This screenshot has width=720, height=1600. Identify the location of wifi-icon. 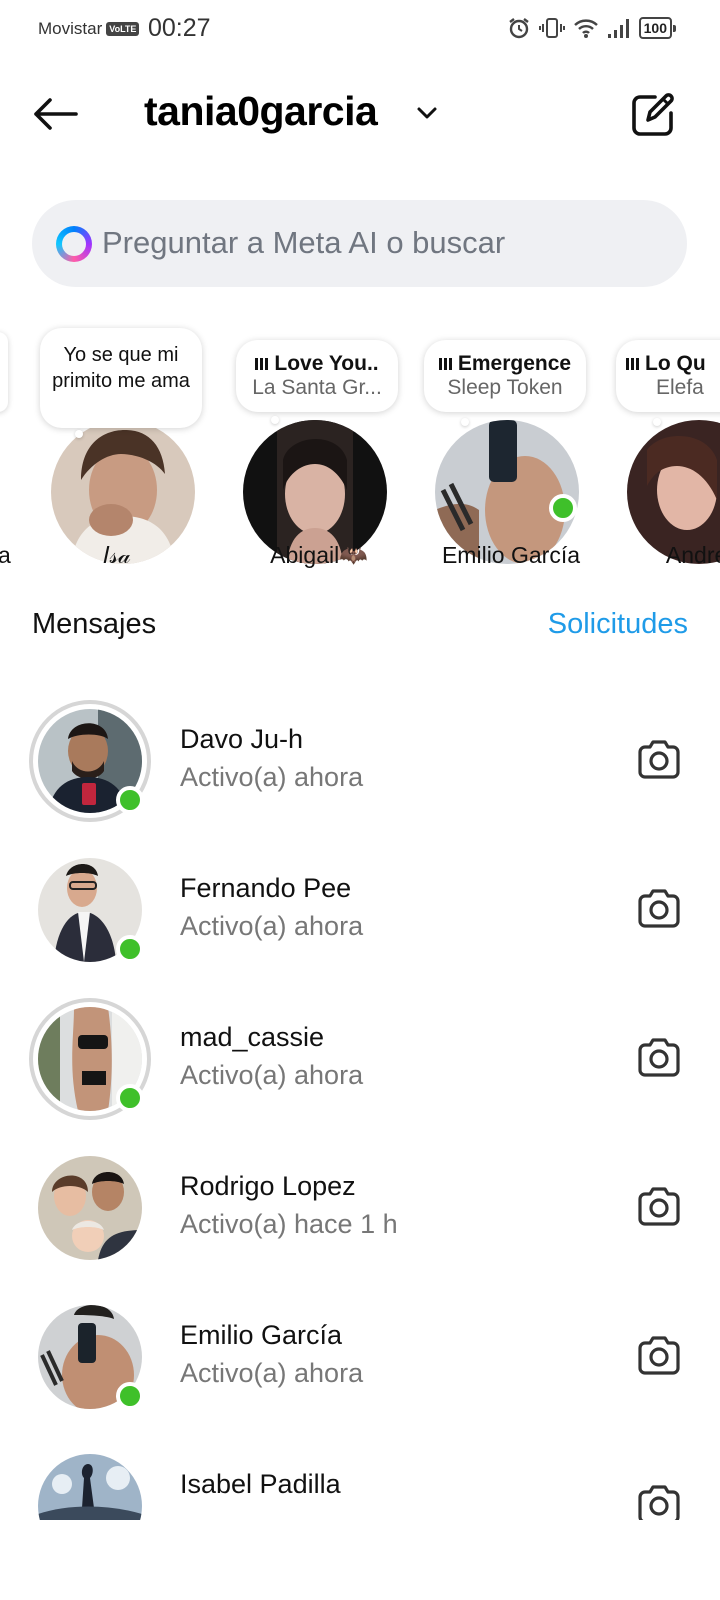
(585, 28).